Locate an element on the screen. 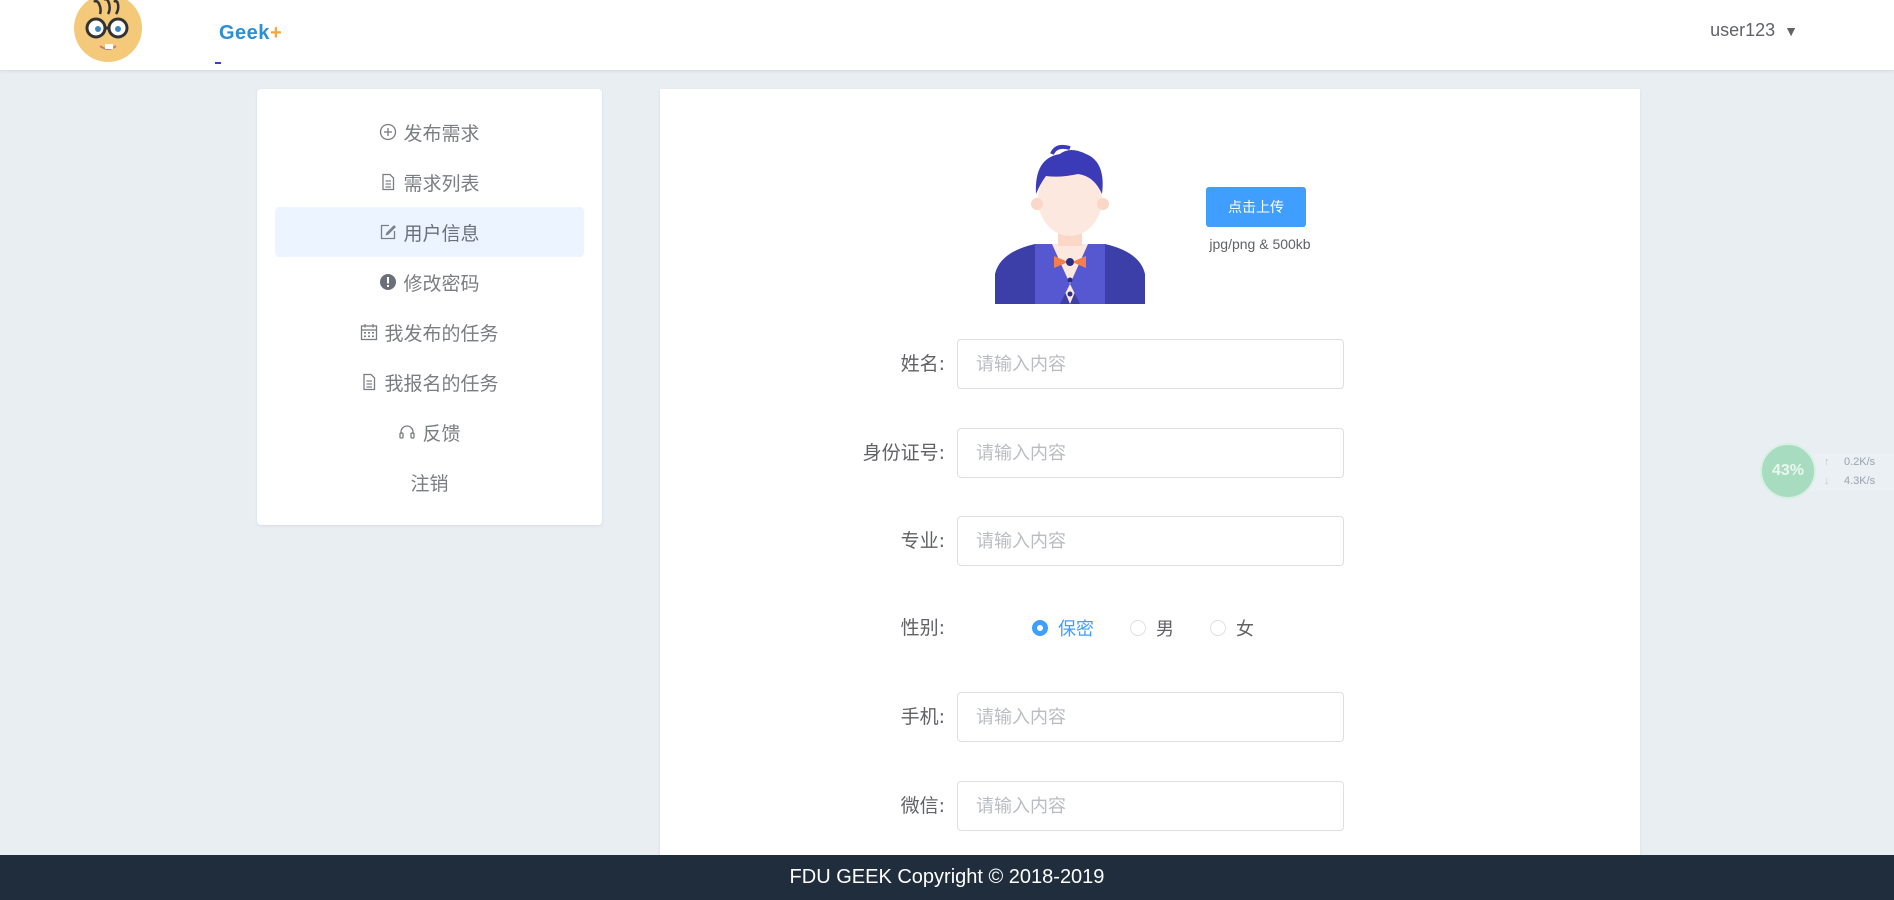  logo-wordmark: Geek+ is located at coordinates (251, 33).